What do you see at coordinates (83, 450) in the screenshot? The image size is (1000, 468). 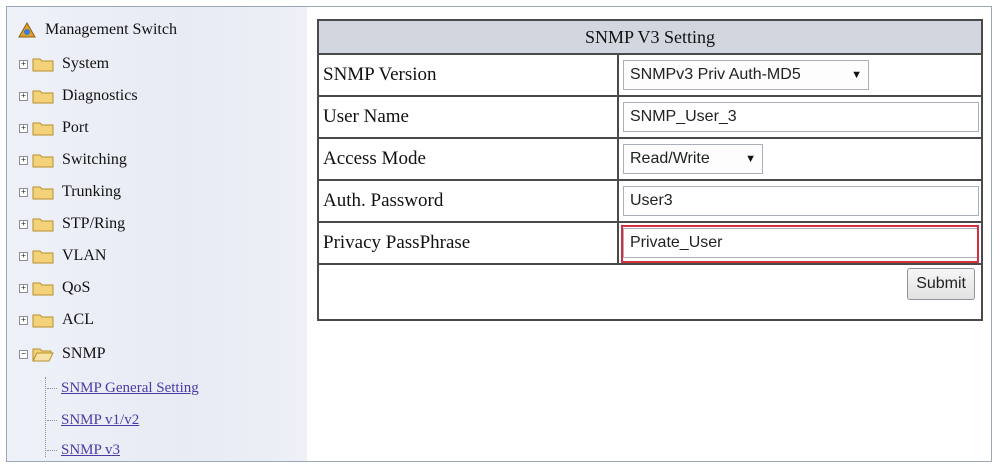 I see `link-snmp-v3: SNMP v3` at bounding box center [83, 450].